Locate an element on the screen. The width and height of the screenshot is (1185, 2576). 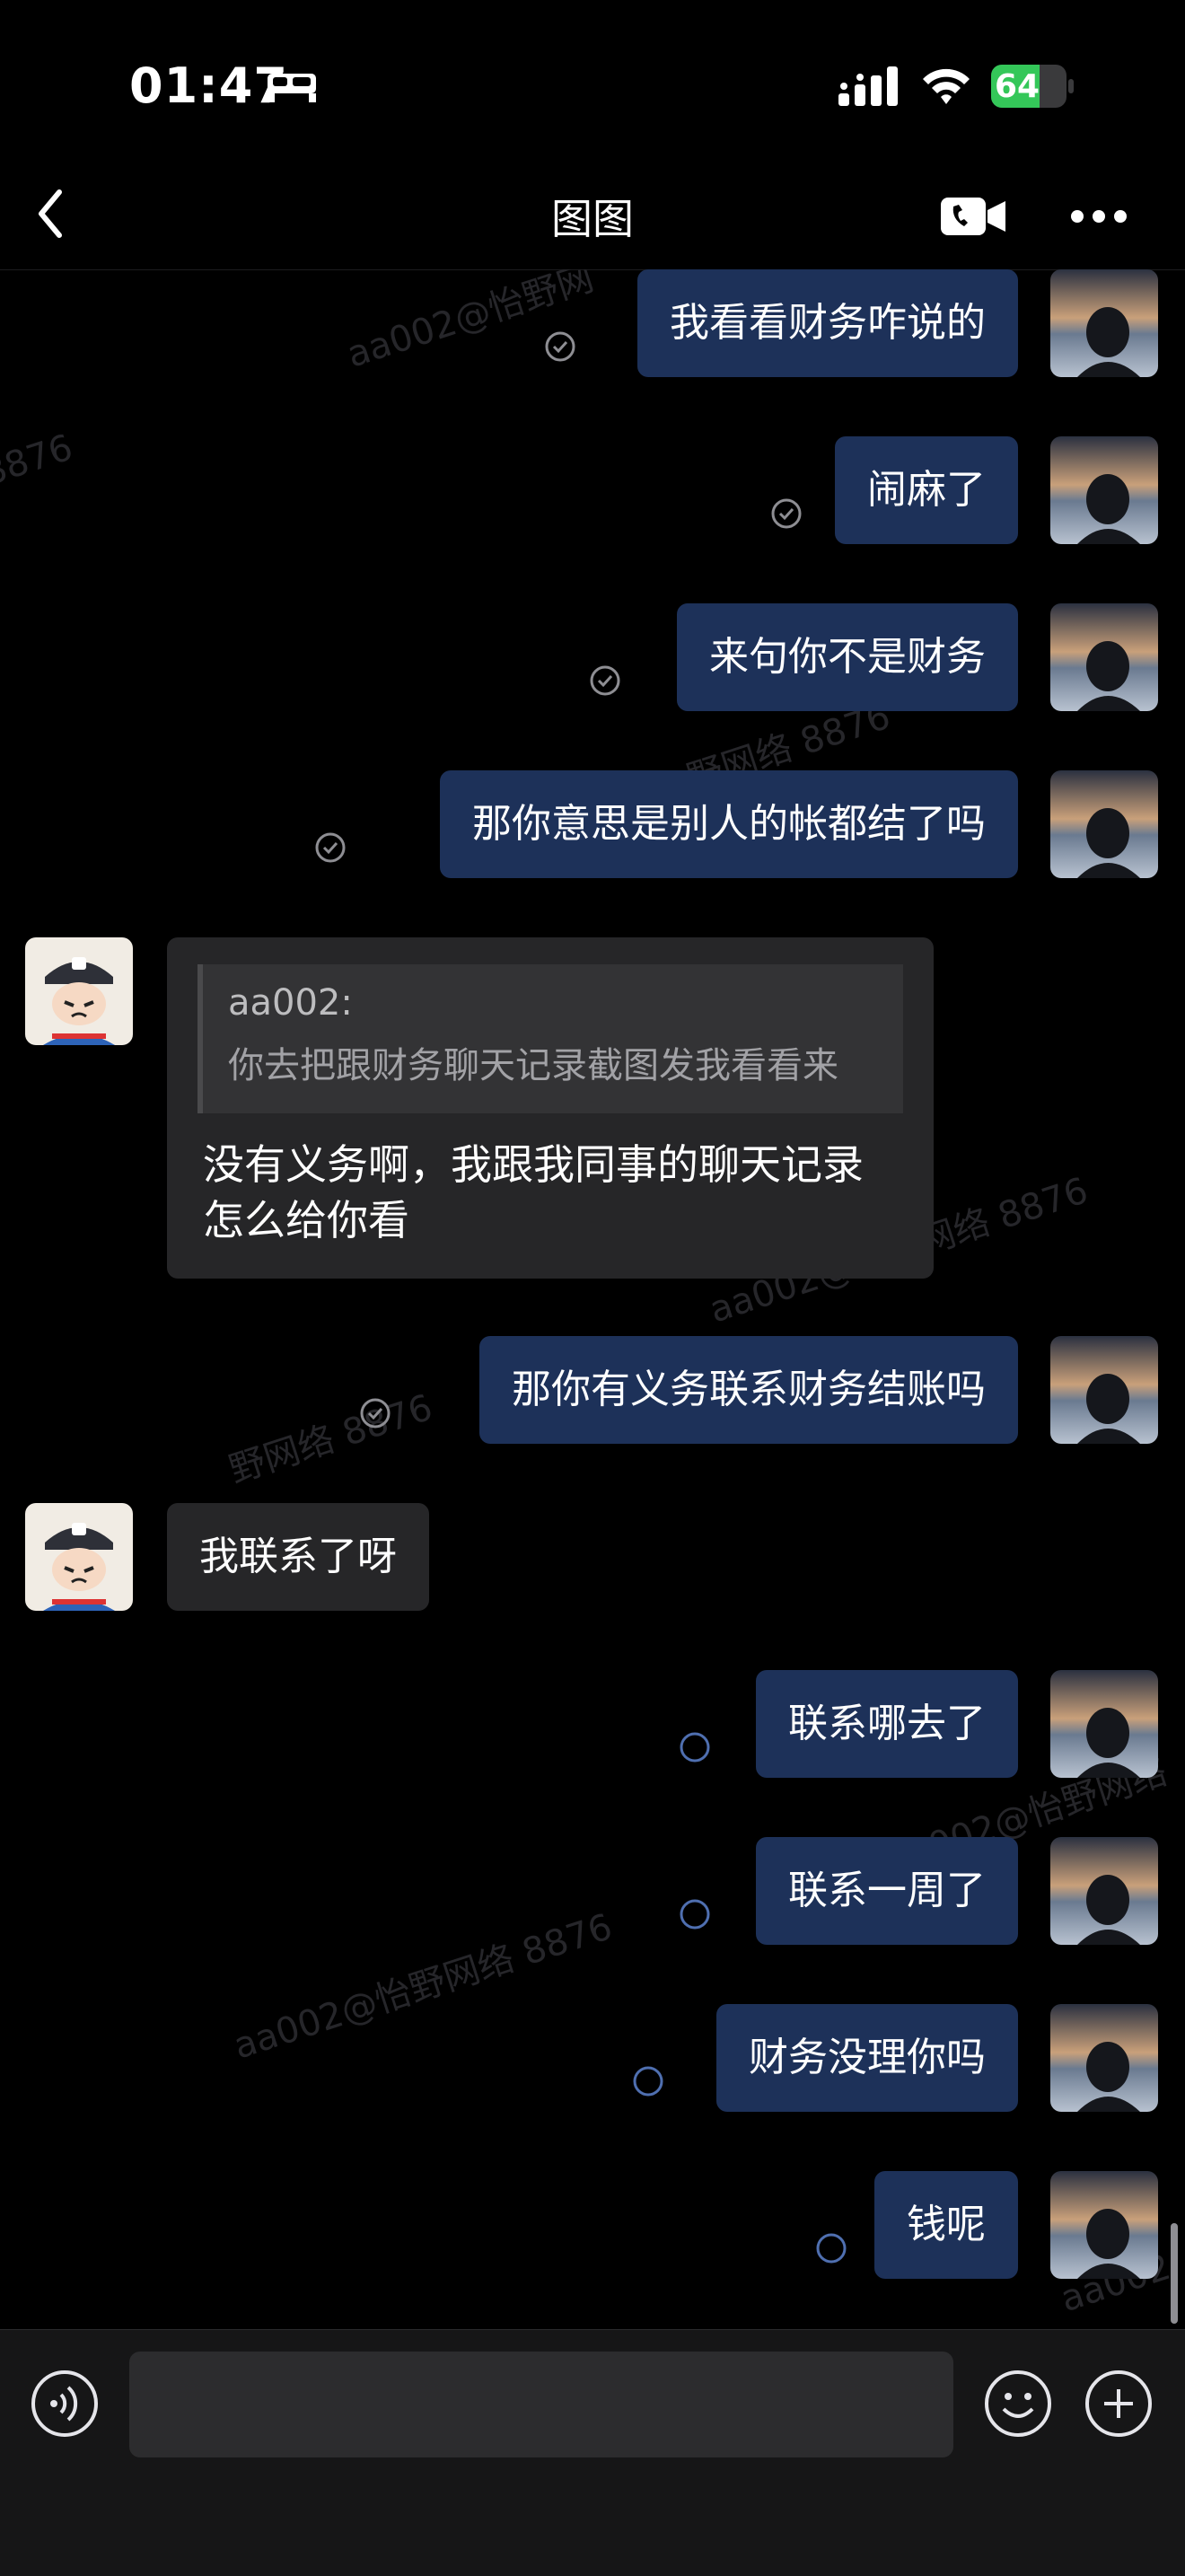
message-input is located at coordinates (541, 2404).